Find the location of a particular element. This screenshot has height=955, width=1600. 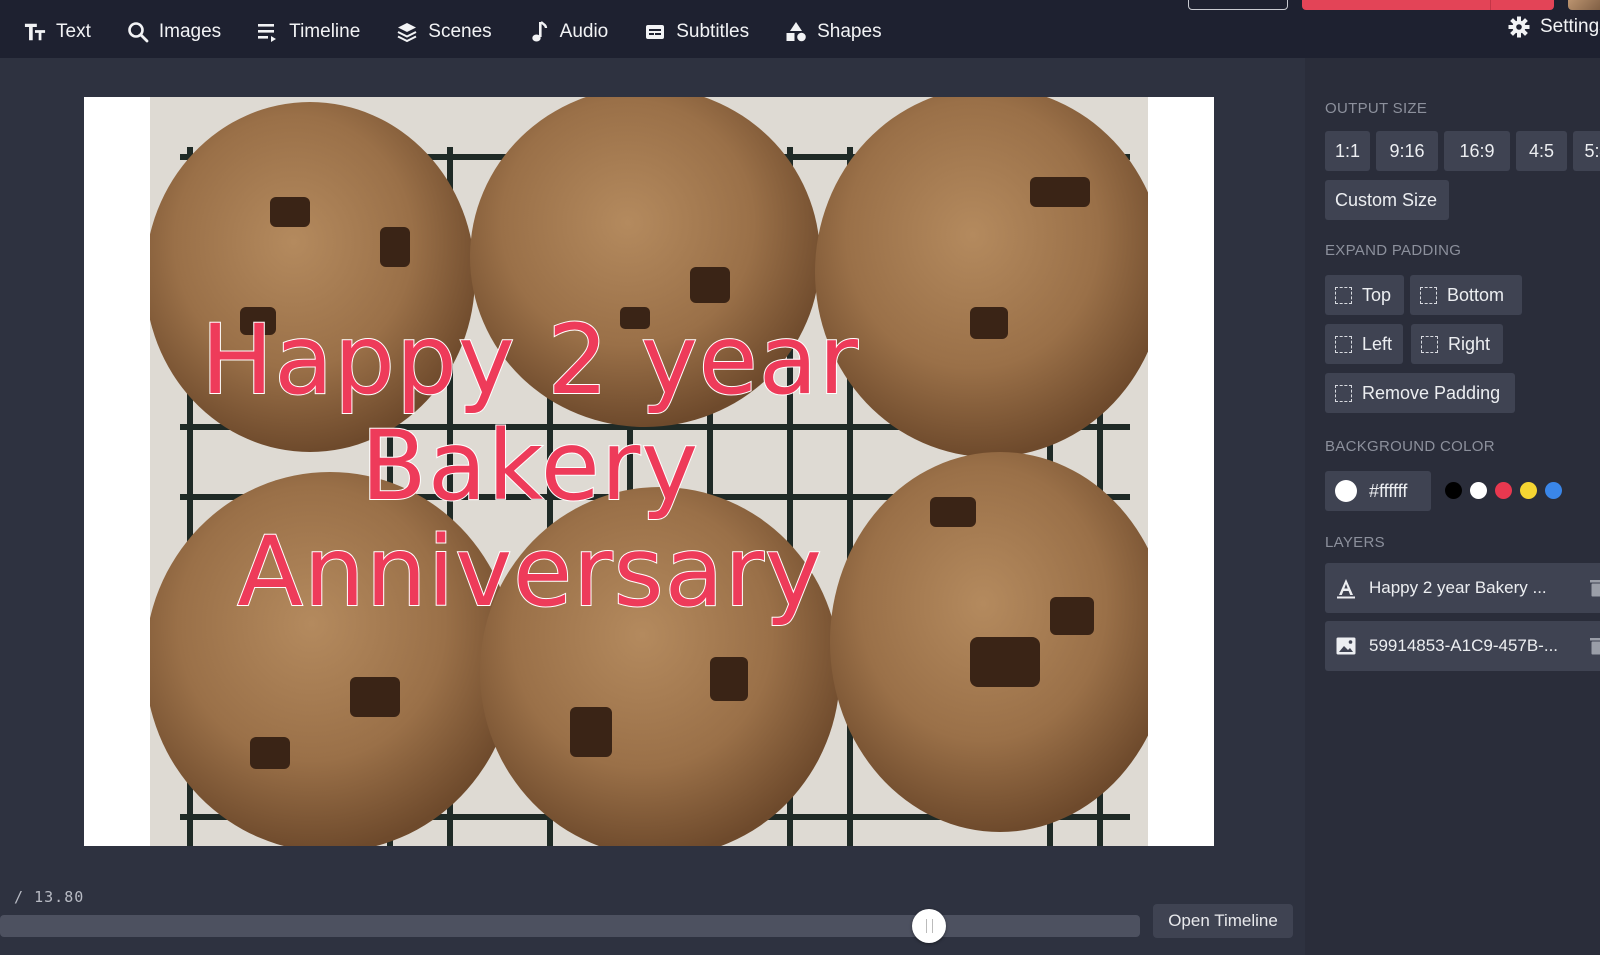

nav-text: Text is located at coordinates (57, 32).